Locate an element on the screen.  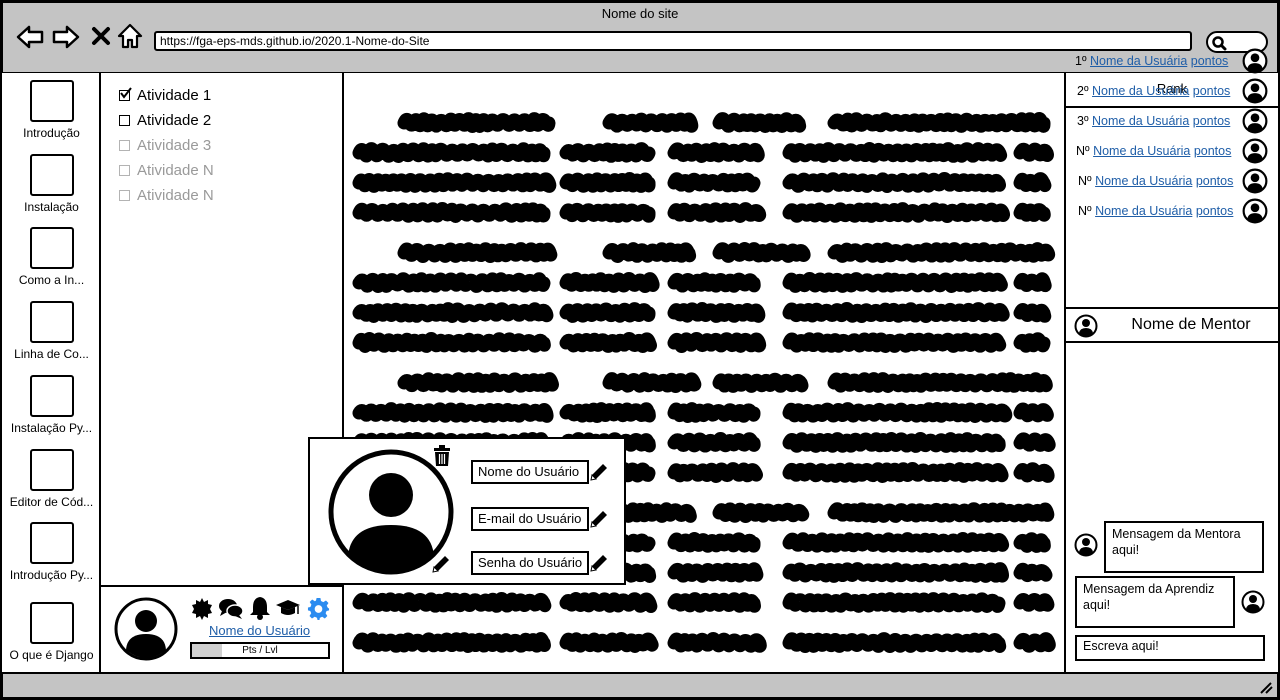
edit-email-pencil-icon is located at coordinates (599, 519).